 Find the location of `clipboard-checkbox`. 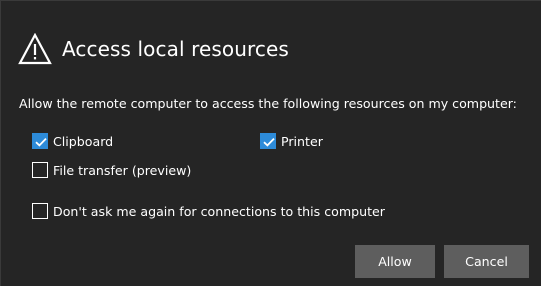

clipboard-checkbox is located at coordinates (40, 141).